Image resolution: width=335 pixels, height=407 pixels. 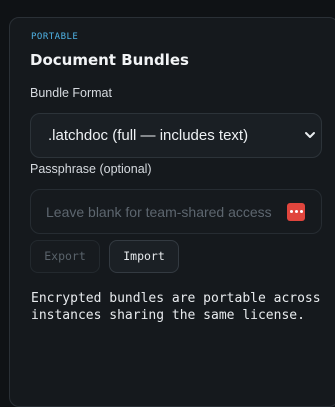 I want to click on import-button: Import, so click(x=144, y=256).